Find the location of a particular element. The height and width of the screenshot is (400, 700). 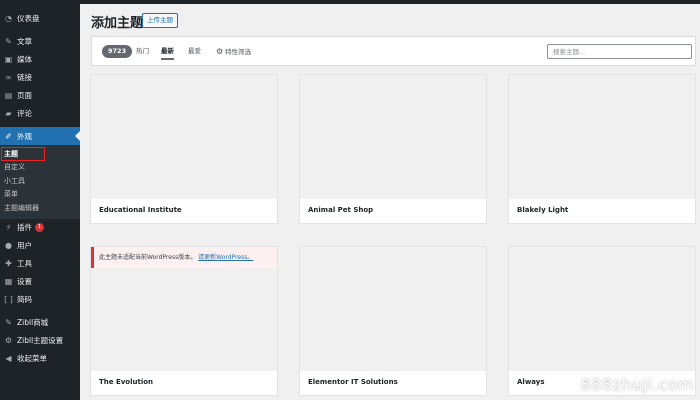

theme-card: Animal Pet Shop is located at coordinates (393, 149).